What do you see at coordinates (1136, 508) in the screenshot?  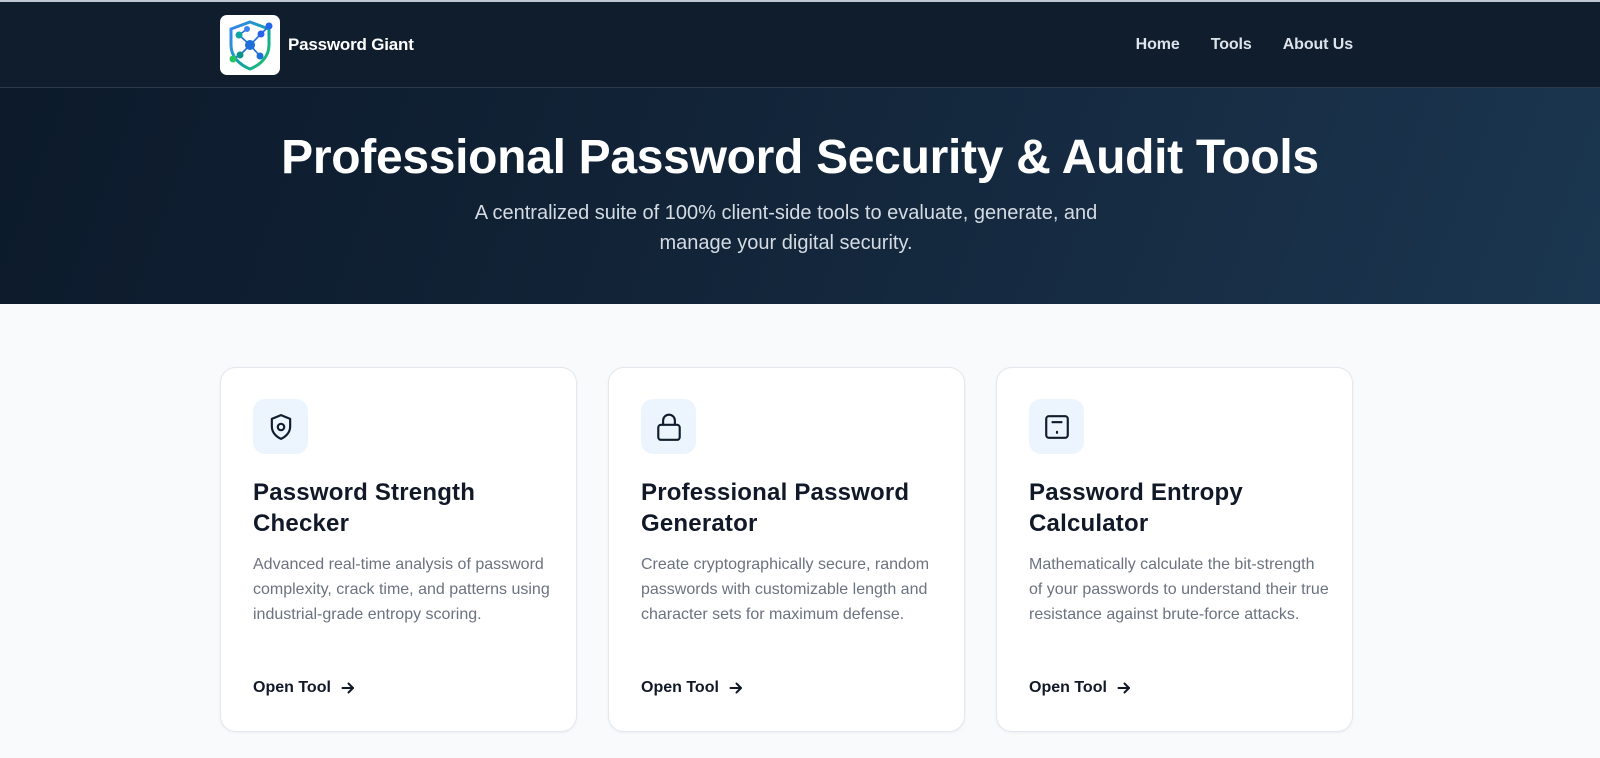 I see `card-title: Password Entropy Calculator` at bounding box center [1136, 508].